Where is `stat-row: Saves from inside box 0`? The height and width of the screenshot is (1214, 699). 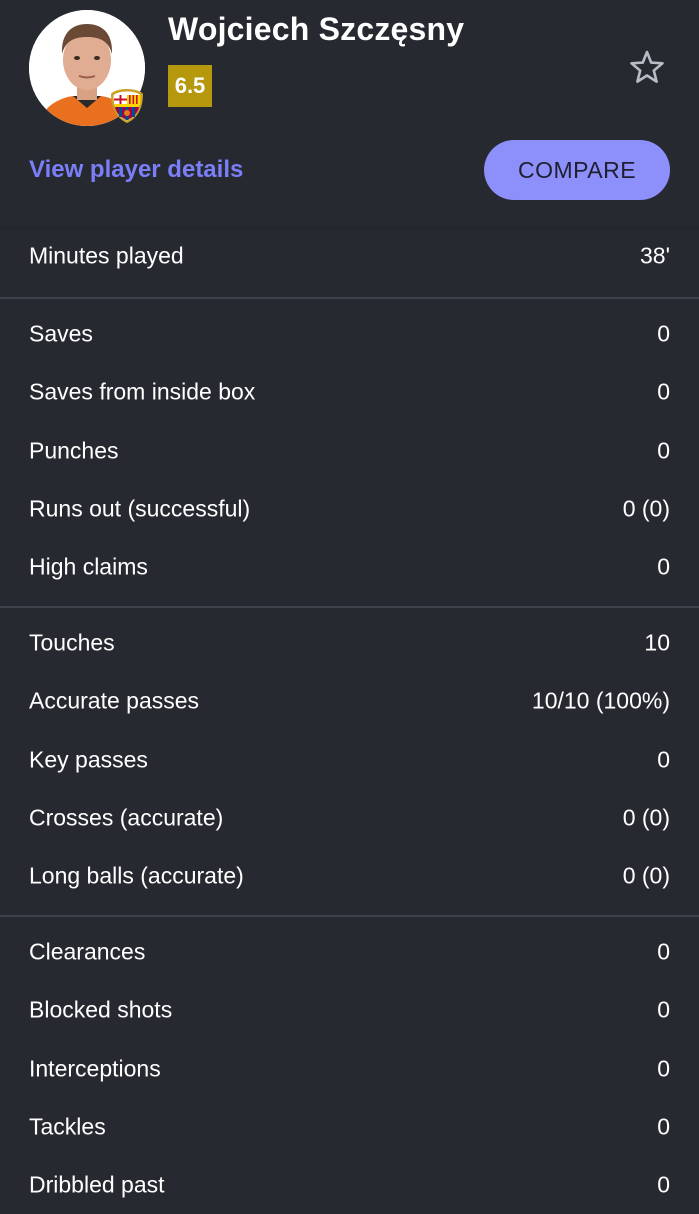 stat-row: Saves from inside box 0 is located at coordinates (349, 392).